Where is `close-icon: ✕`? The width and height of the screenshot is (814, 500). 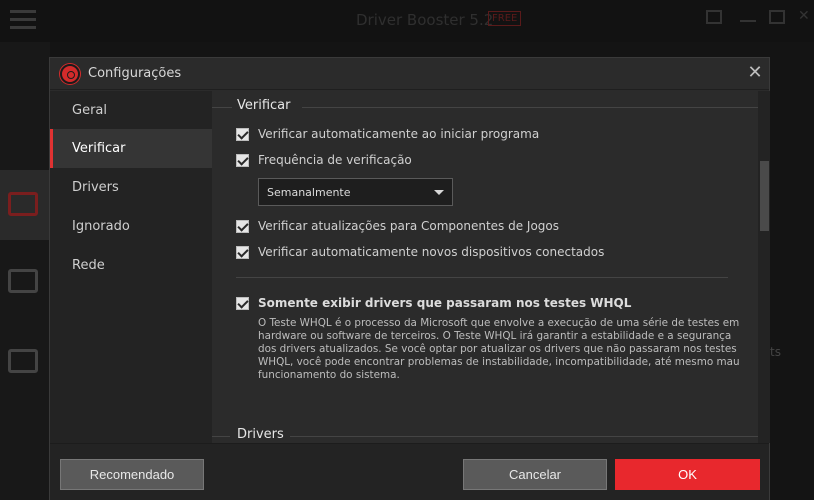 close-icon: ✕ is located at coordinates (755, 73).